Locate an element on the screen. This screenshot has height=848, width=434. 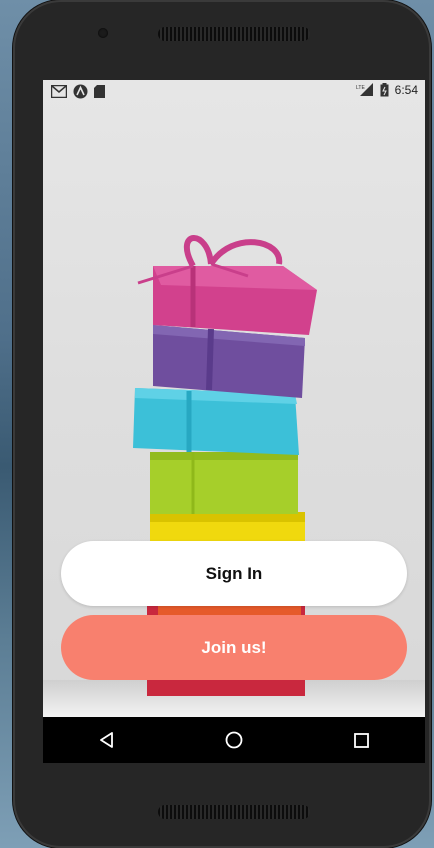
status-bar: LTE 6:54 is located at coordinates (234, 92).